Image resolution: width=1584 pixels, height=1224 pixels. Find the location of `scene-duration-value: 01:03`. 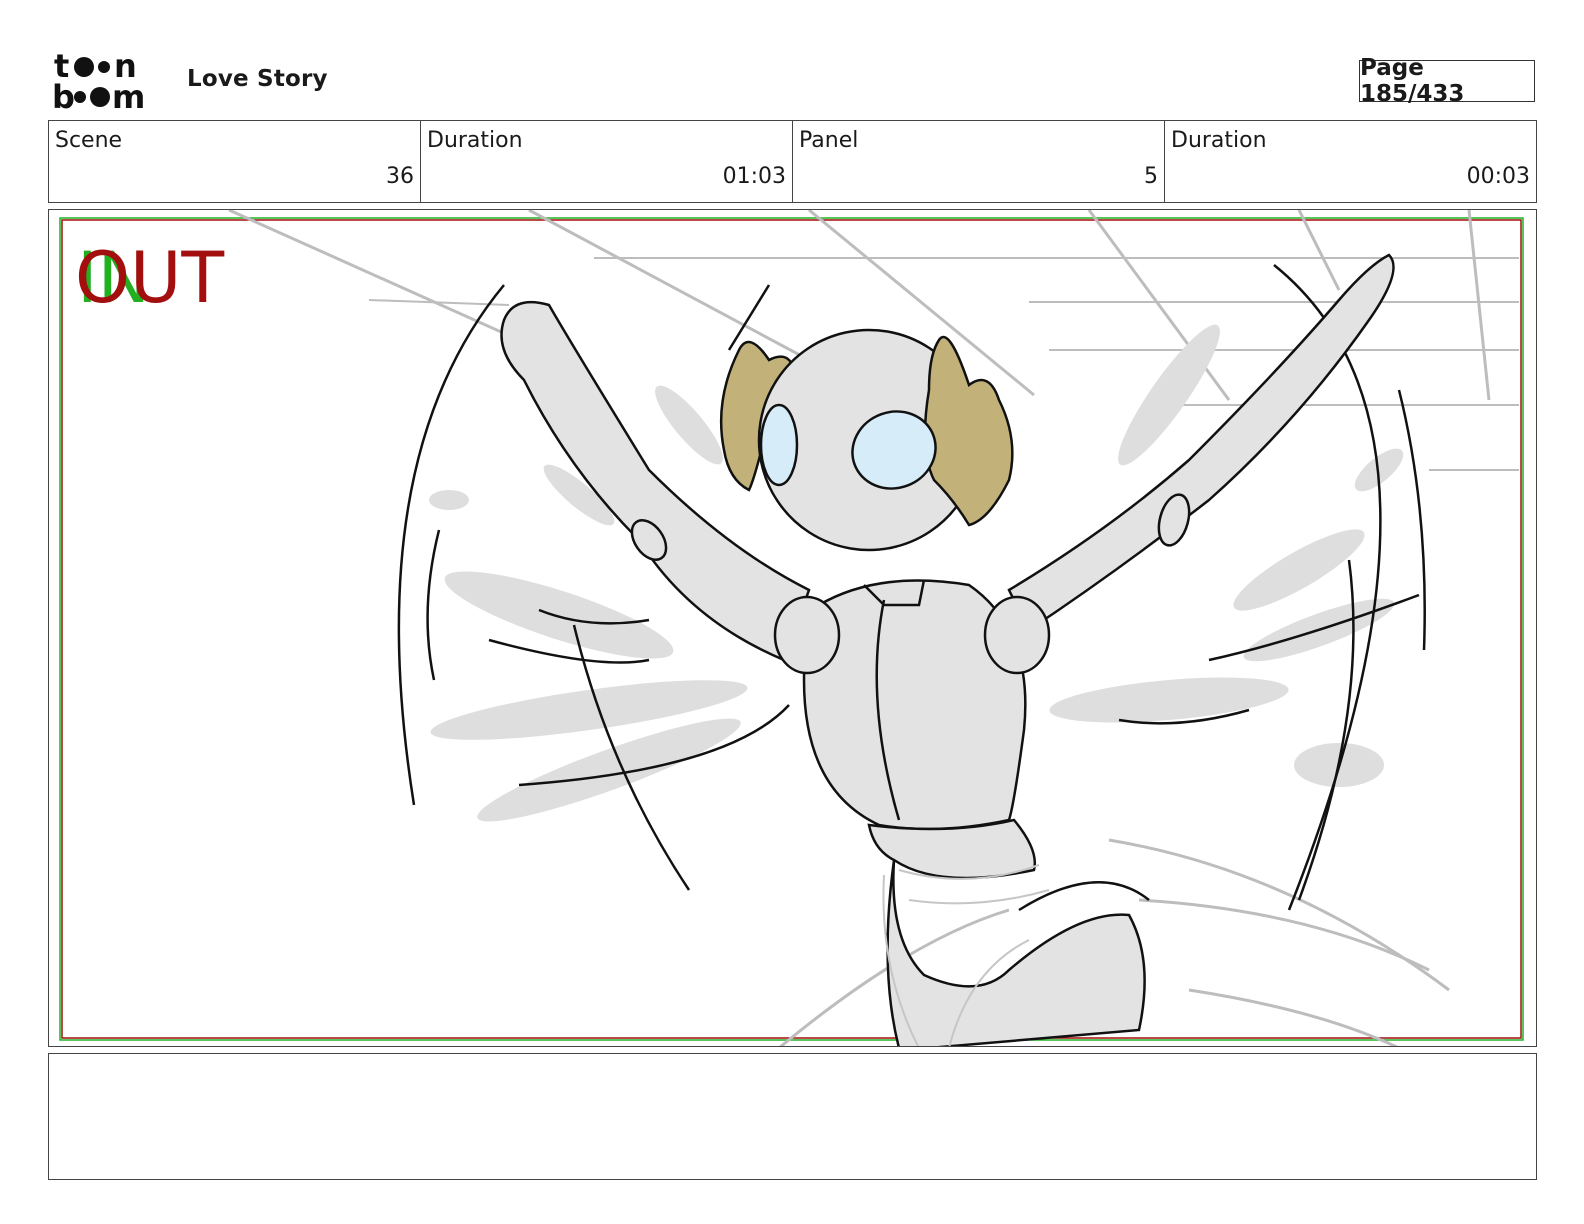

scene-duration-value: 01:03 is located at coordinates (754, 176).